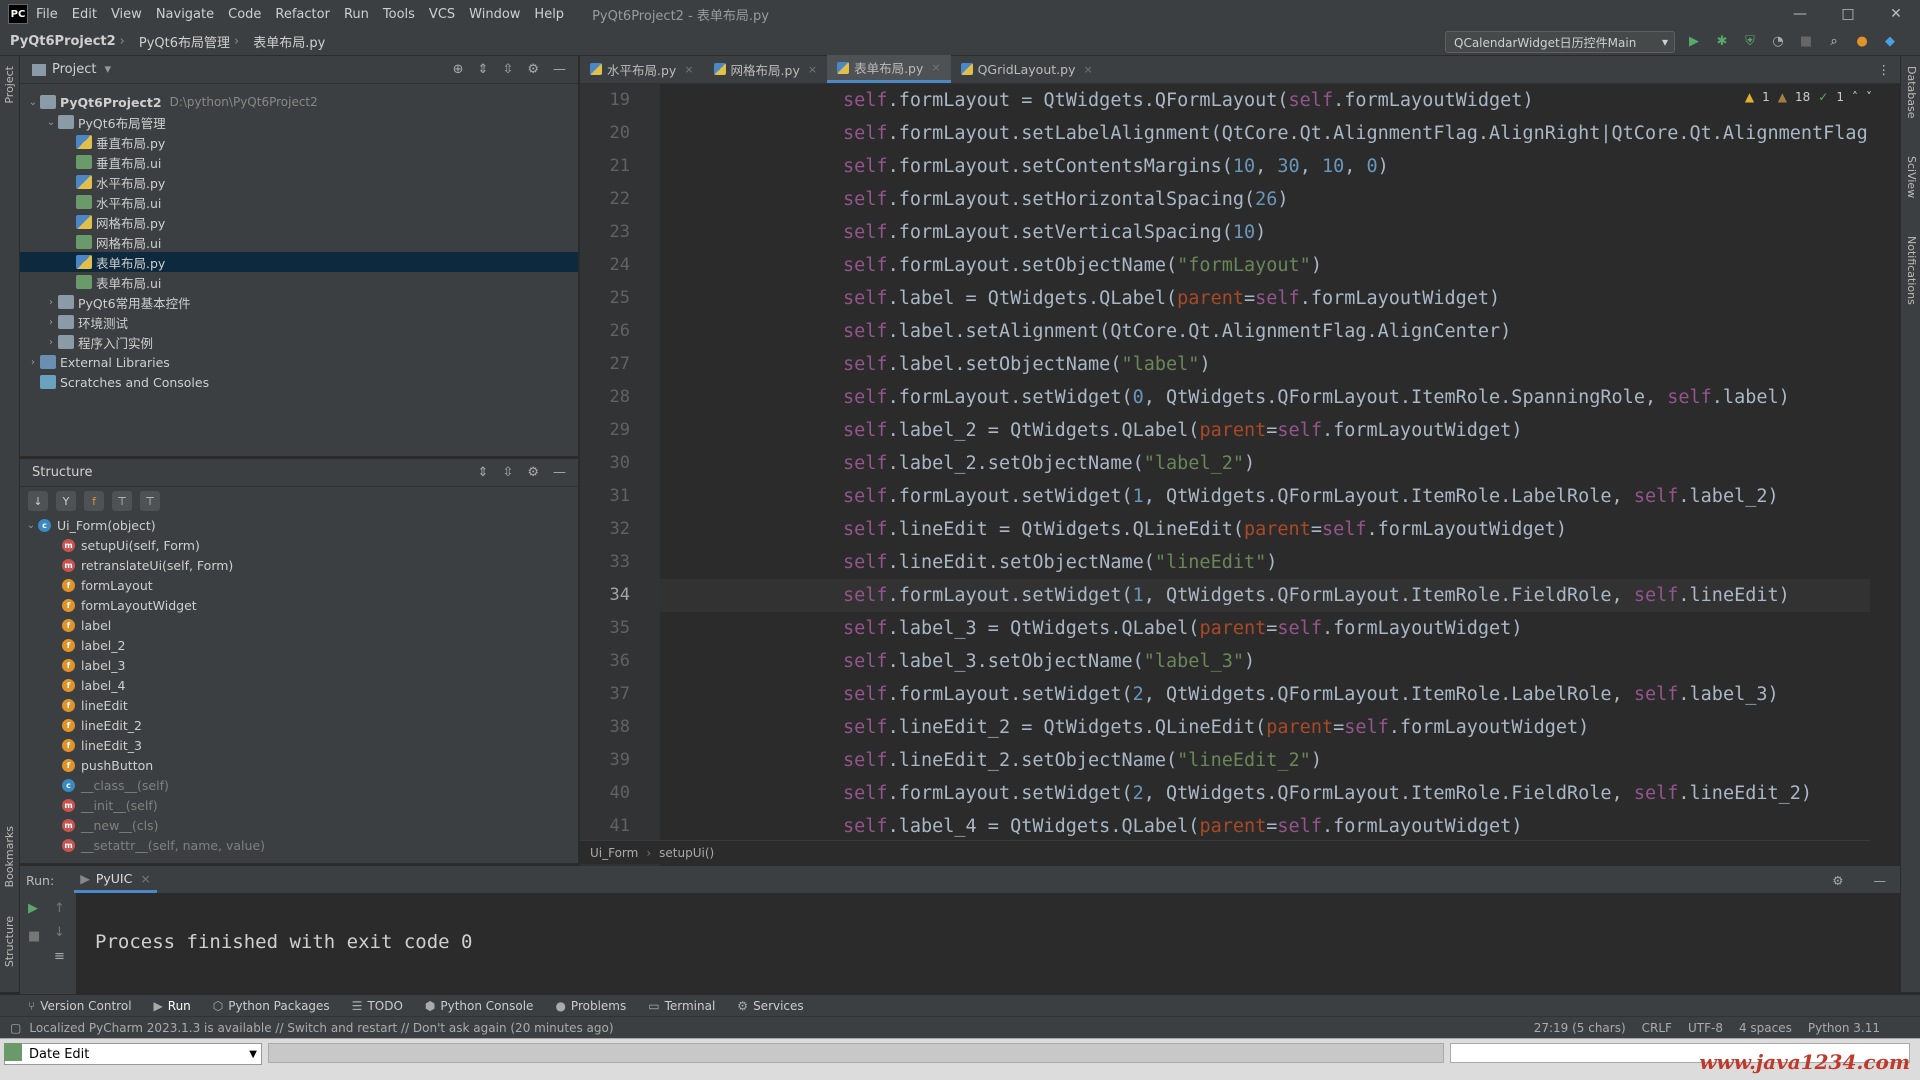 The height and width of the screenshot is (1080, 1920). Describe the element at coordinates (299, 342) in the screenshot. I see `project-tree-item: › 程序入门实例` at that location.